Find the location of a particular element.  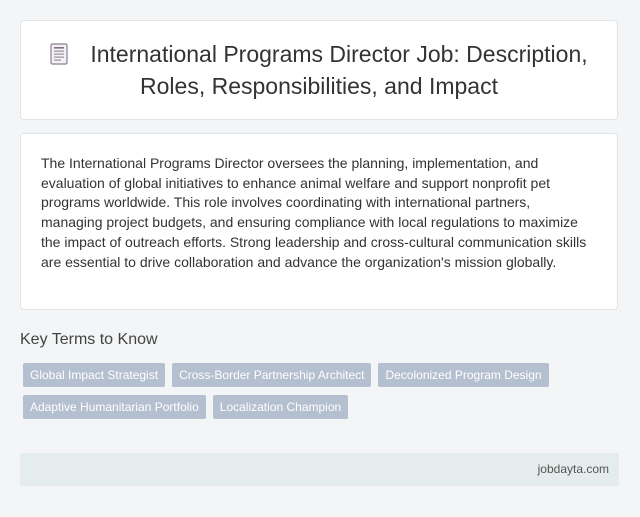

tag-item: Cross-Border Partnership Architect is located at coordinates (272, 375).